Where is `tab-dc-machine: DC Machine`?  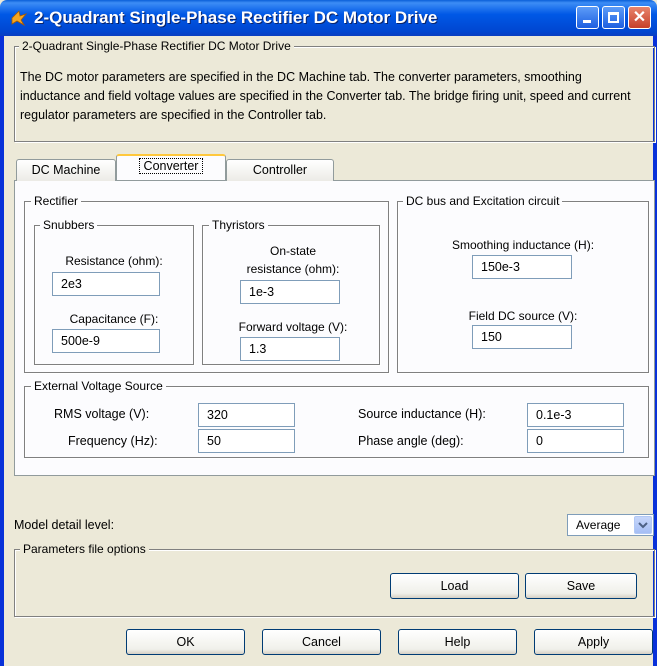 tab-dc-machine: DC Machine is located at coordinates (66, 170).